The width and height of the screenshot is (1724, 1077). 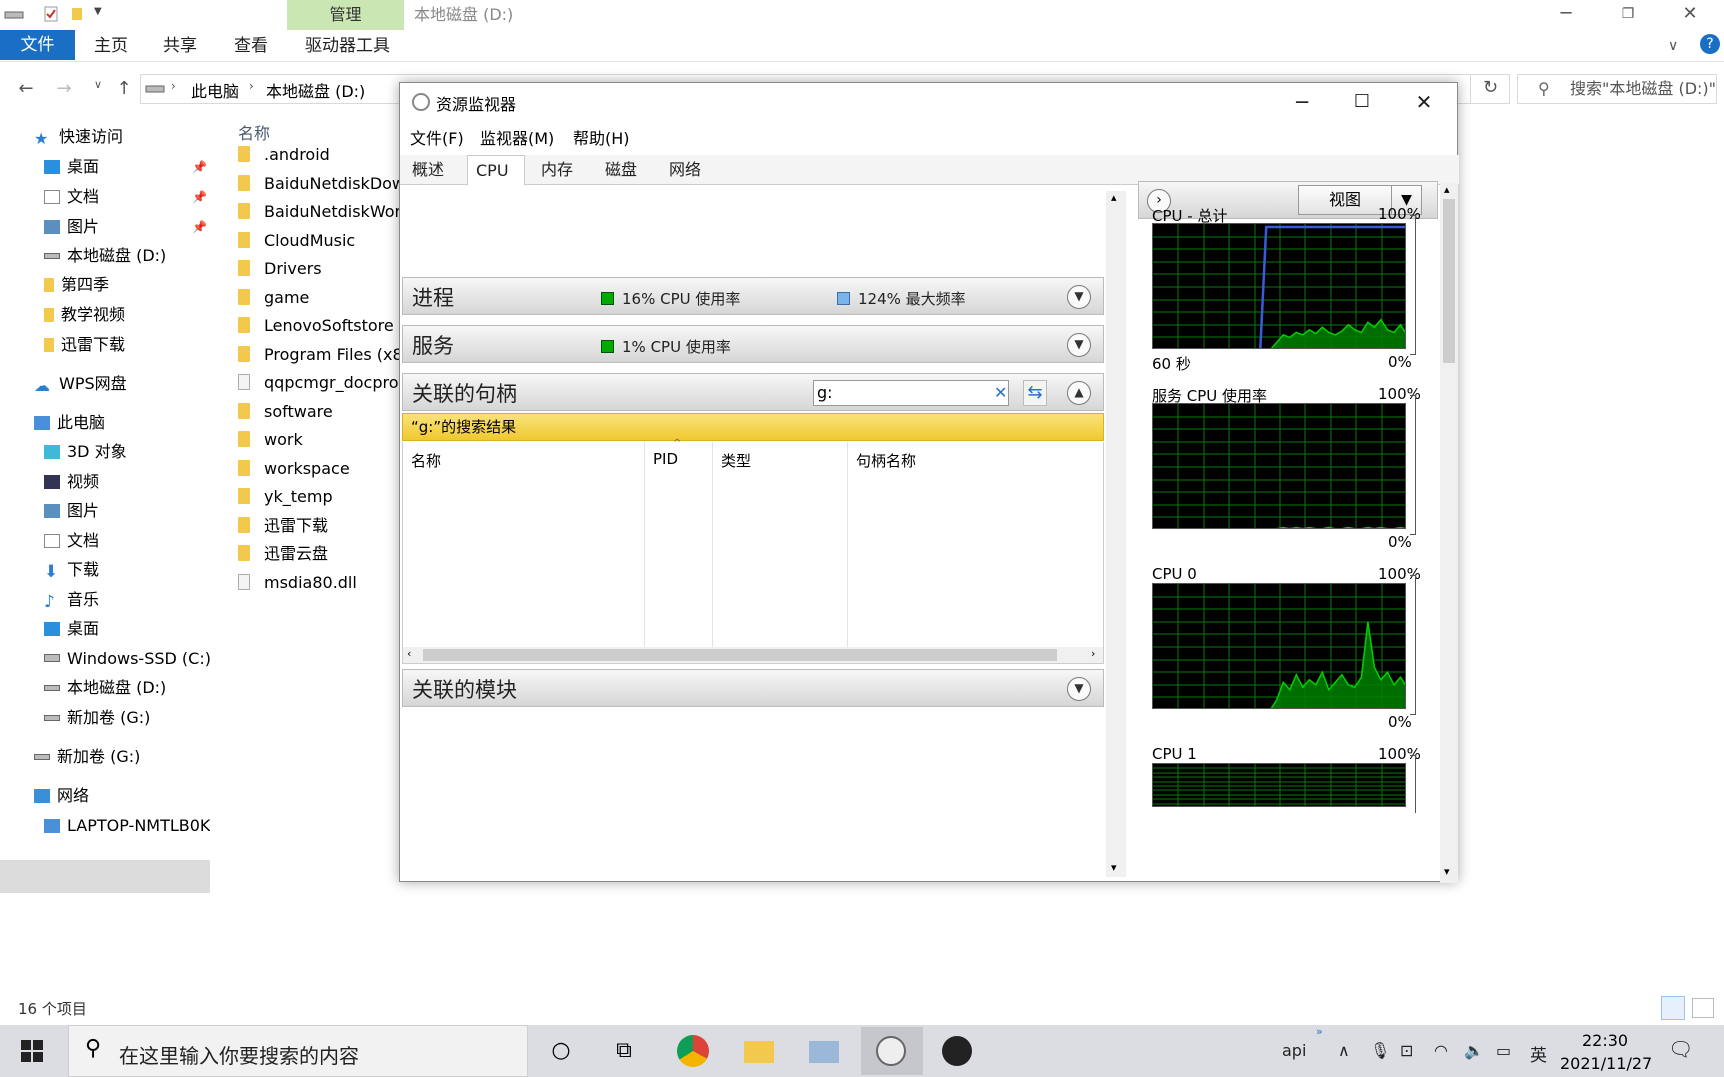 I want to click on nav-quick-access: ★ 快速访问, so click(x=78, y=137).